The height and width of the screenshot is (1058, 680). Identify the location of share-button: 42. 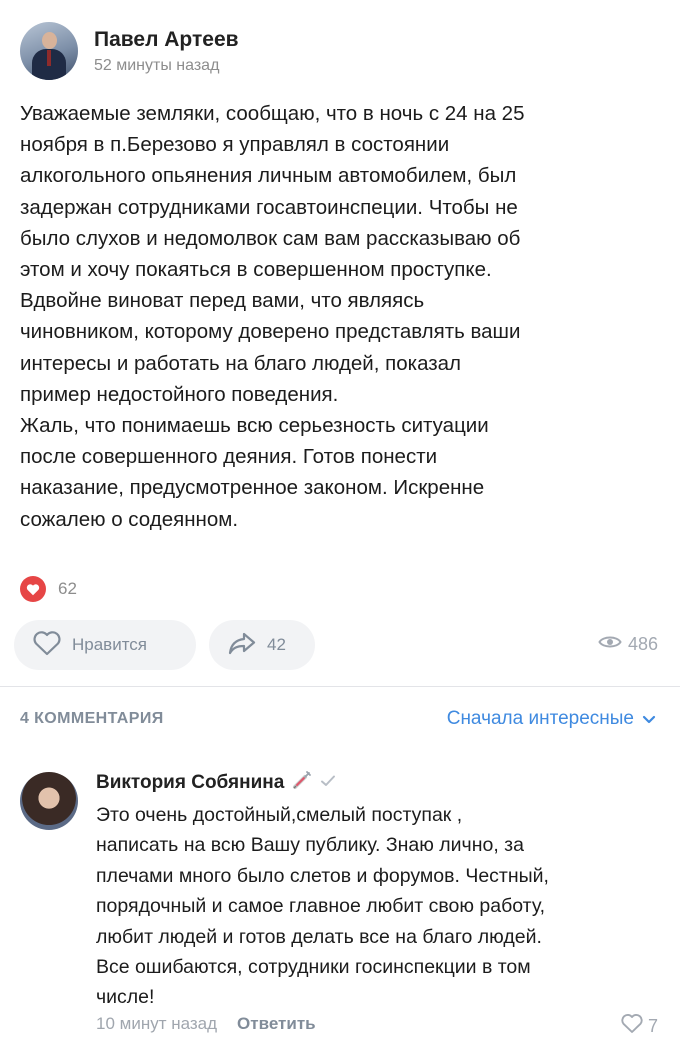
(262, 645).